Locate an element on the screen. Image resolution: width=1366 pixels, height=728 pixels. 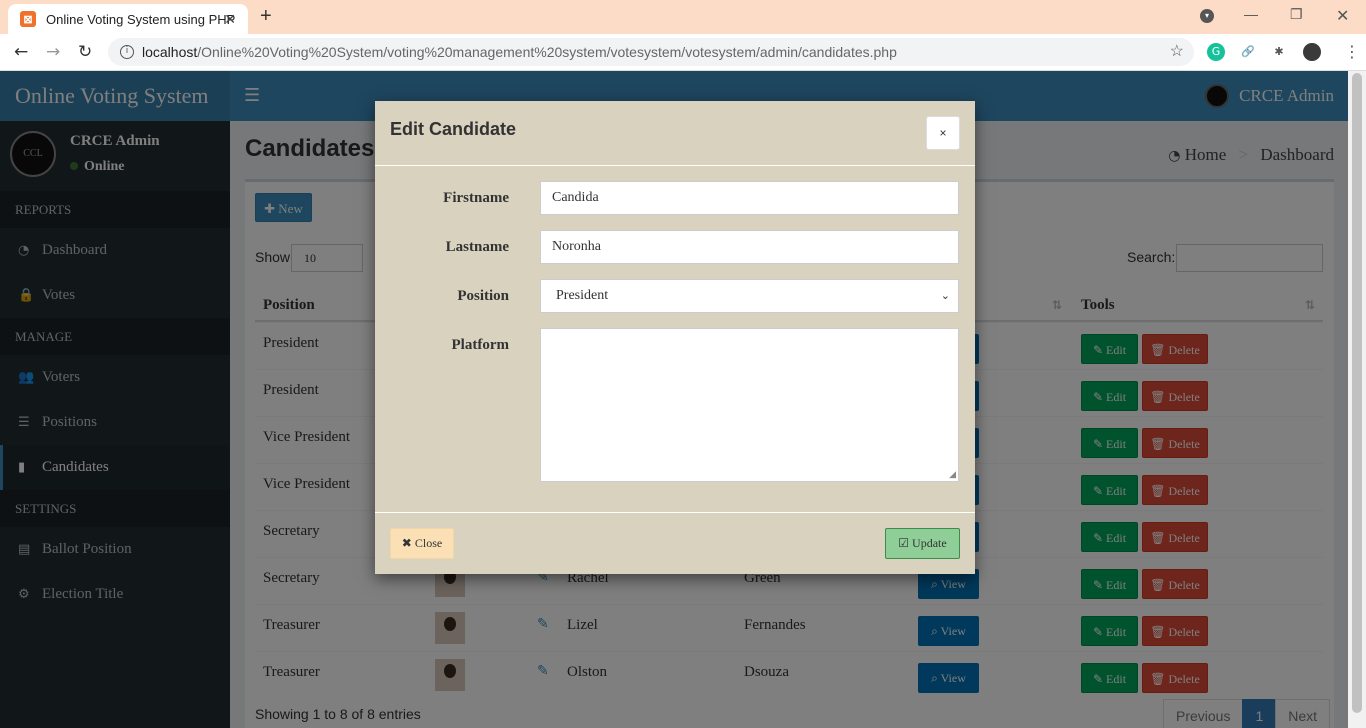
modal-close-button: × is located at coordinates (943, 133).